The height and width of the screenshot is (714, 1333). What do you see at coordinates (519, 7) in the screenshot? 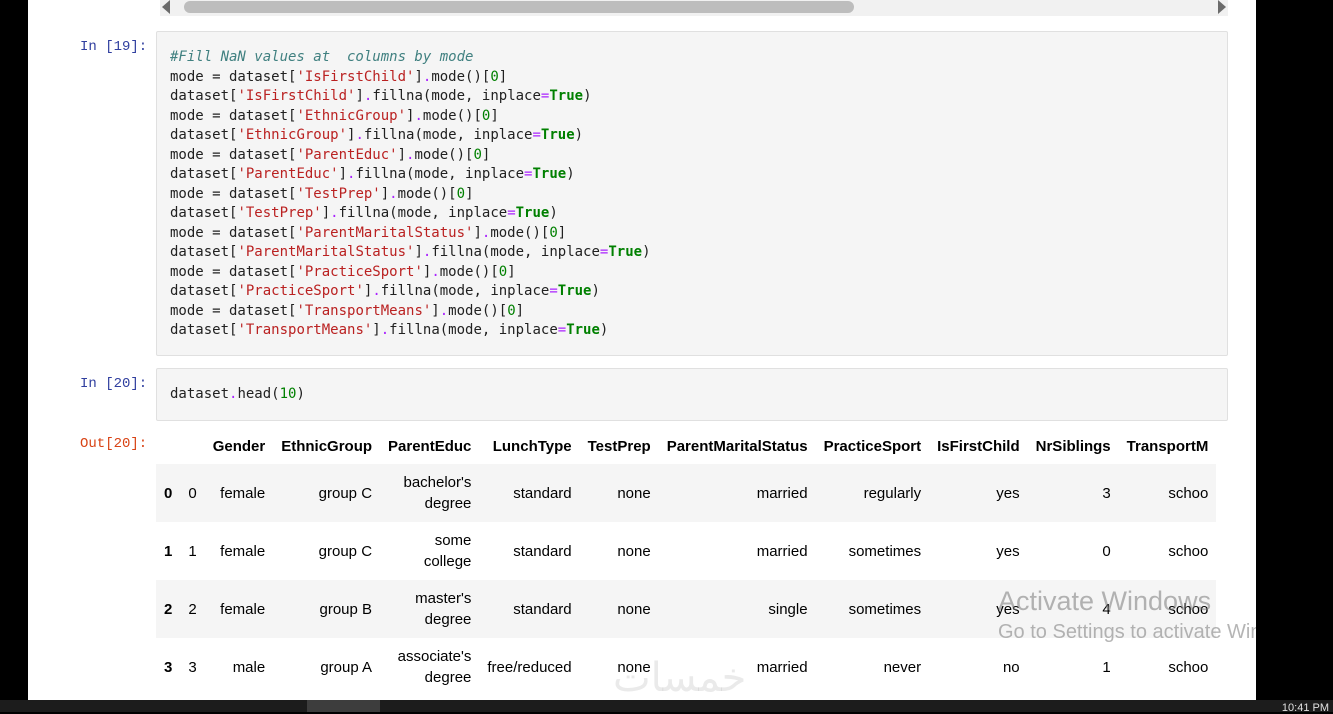
I see `scrollbar-thumb` at bounding box center [519, 7].